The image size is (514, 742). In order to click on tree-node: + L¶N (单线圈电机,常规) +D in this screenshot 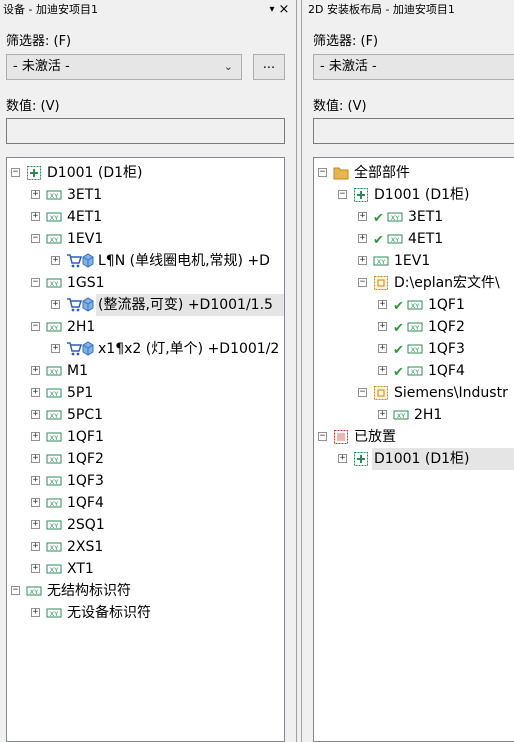, I will do `click(145, 261)`.